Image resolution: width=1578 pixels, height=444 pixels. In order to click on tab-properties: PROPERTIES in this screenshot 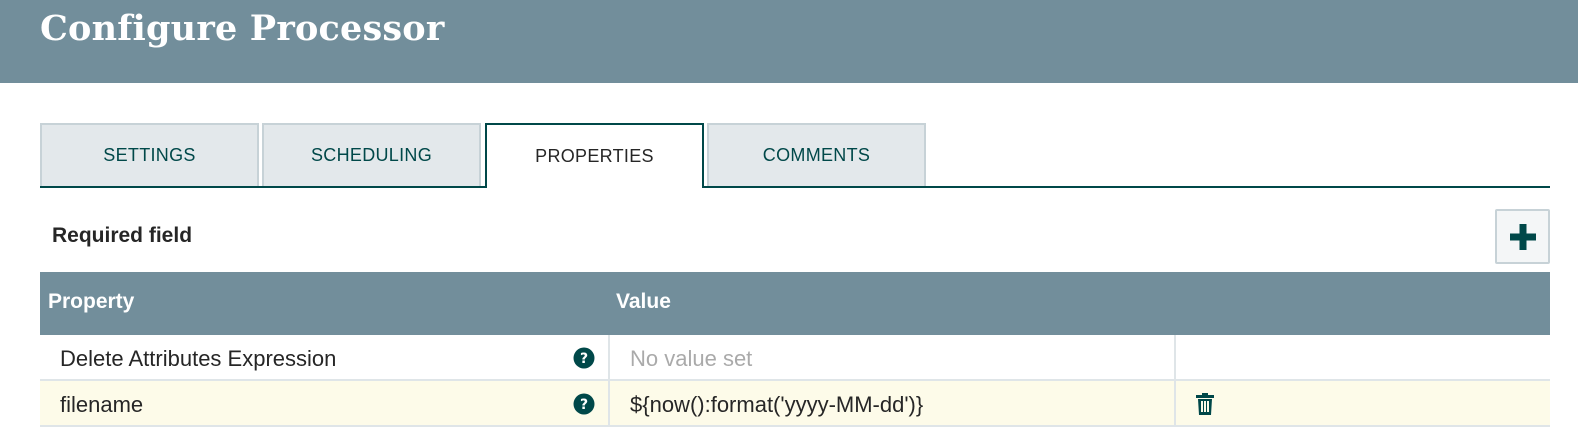, I will do `click(594, 155)`.